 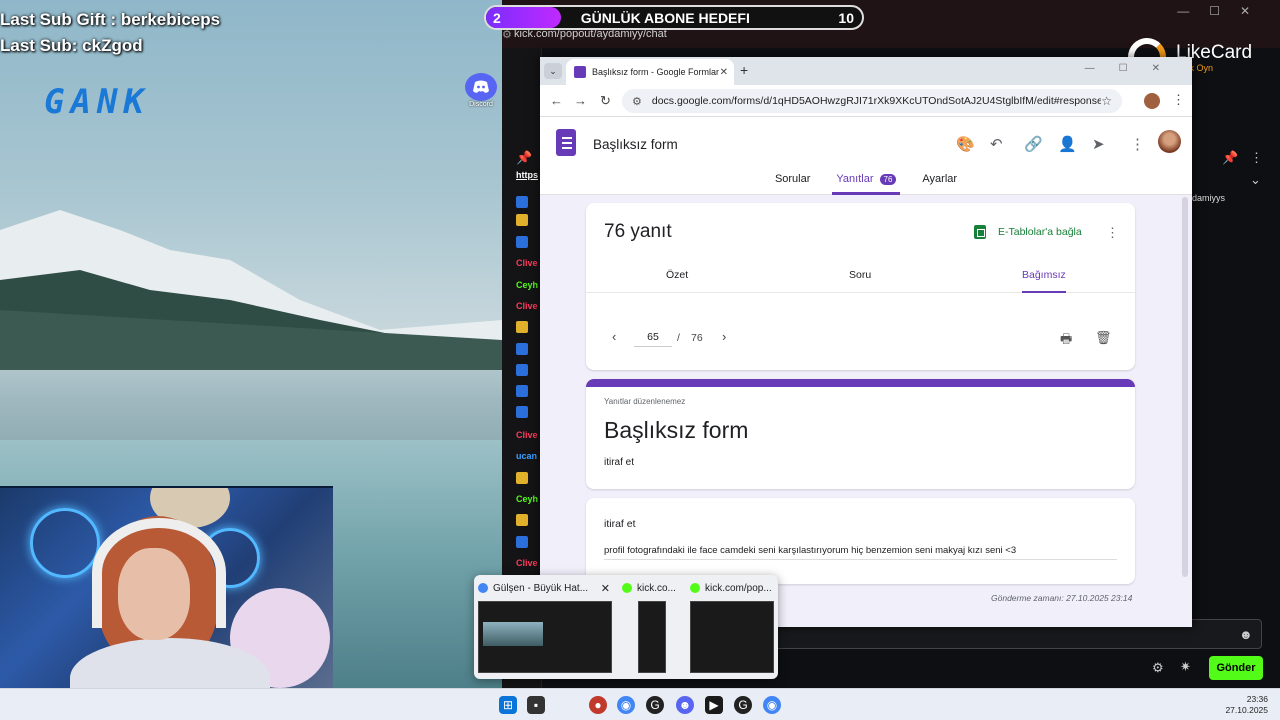 I want to click on last-sub-gift-text: Last Sub Gift : berkebiceps, so click(x=110, y=19).